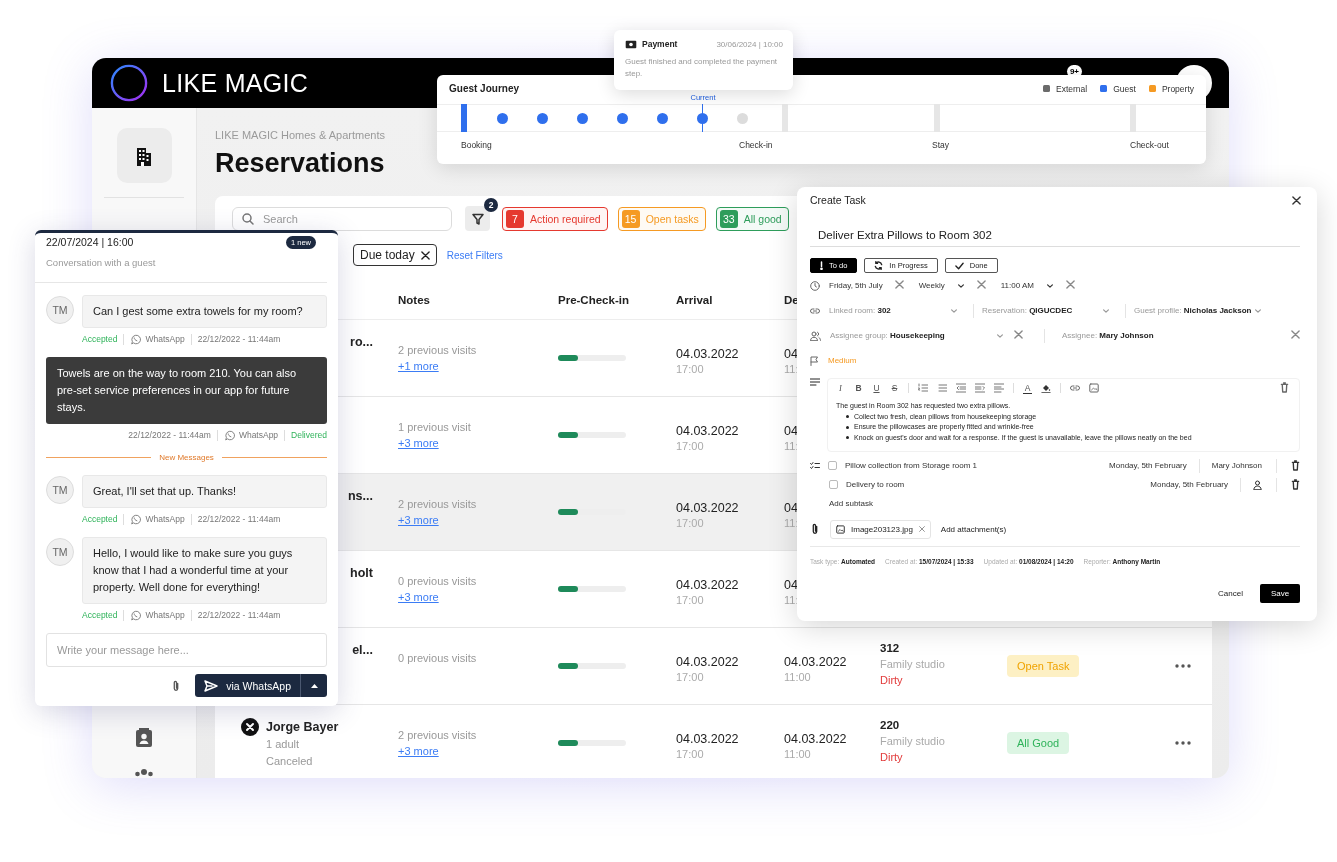 The height and width of the screenshot is (862, 1337). I want to click on fill-color-icon, so click(1046, 388).